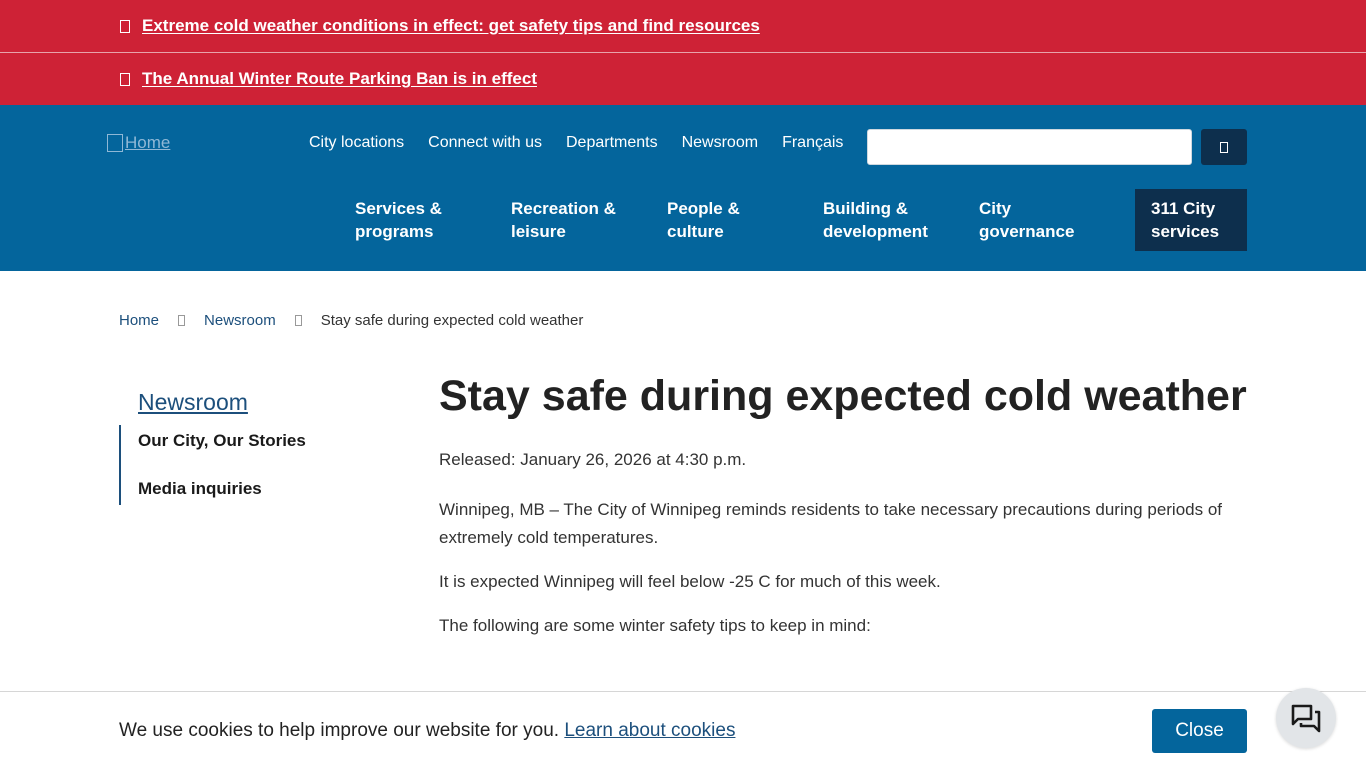 The image size is (1366, 768). Describe the element at coordinates (212, 402) in the screenshot. I see `sidebar-title-newsroom: Newsroom` at that location.